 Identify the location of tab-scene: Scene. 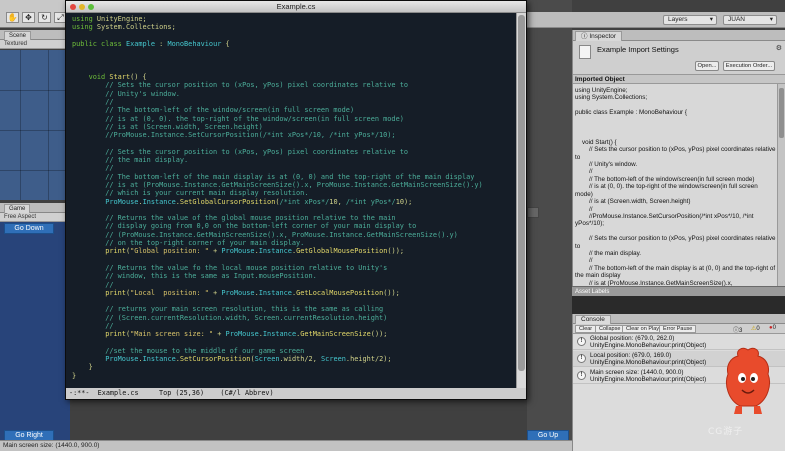
(18, 35).